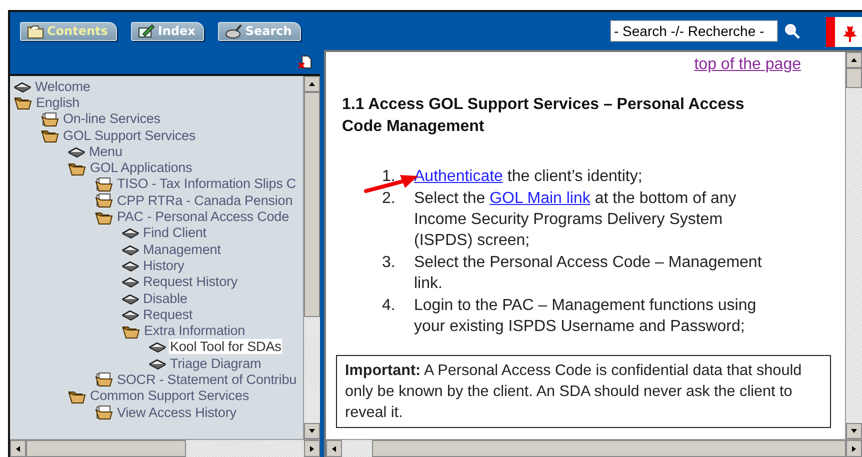  What do you see at coordinates (389, 177) in the screenshot?
I see `step-number: 1.` at bounding box center [389, 177].